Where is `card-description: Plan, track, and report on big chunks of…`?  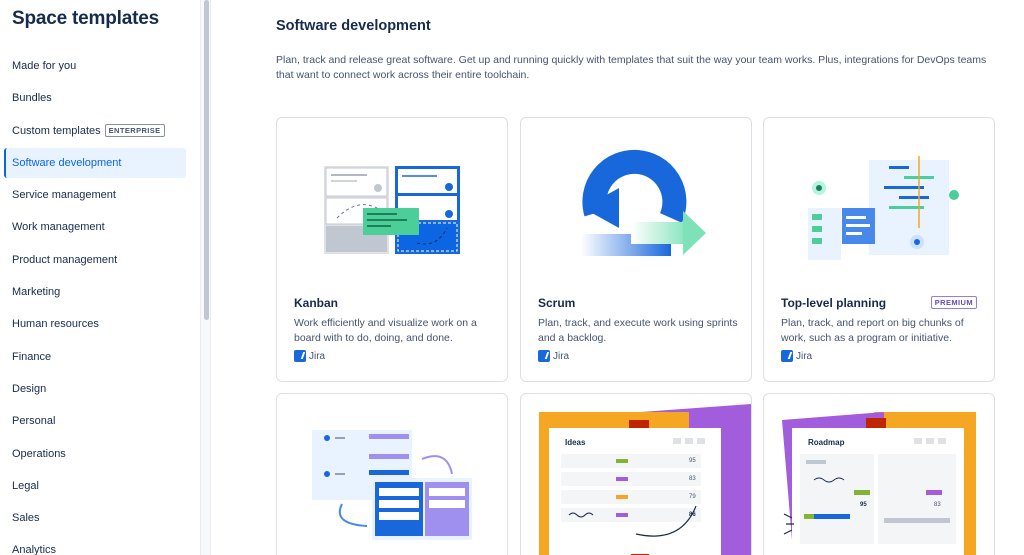
card-description: Plan, track, and report on big chunks of… is located at coordinates (872, 330).